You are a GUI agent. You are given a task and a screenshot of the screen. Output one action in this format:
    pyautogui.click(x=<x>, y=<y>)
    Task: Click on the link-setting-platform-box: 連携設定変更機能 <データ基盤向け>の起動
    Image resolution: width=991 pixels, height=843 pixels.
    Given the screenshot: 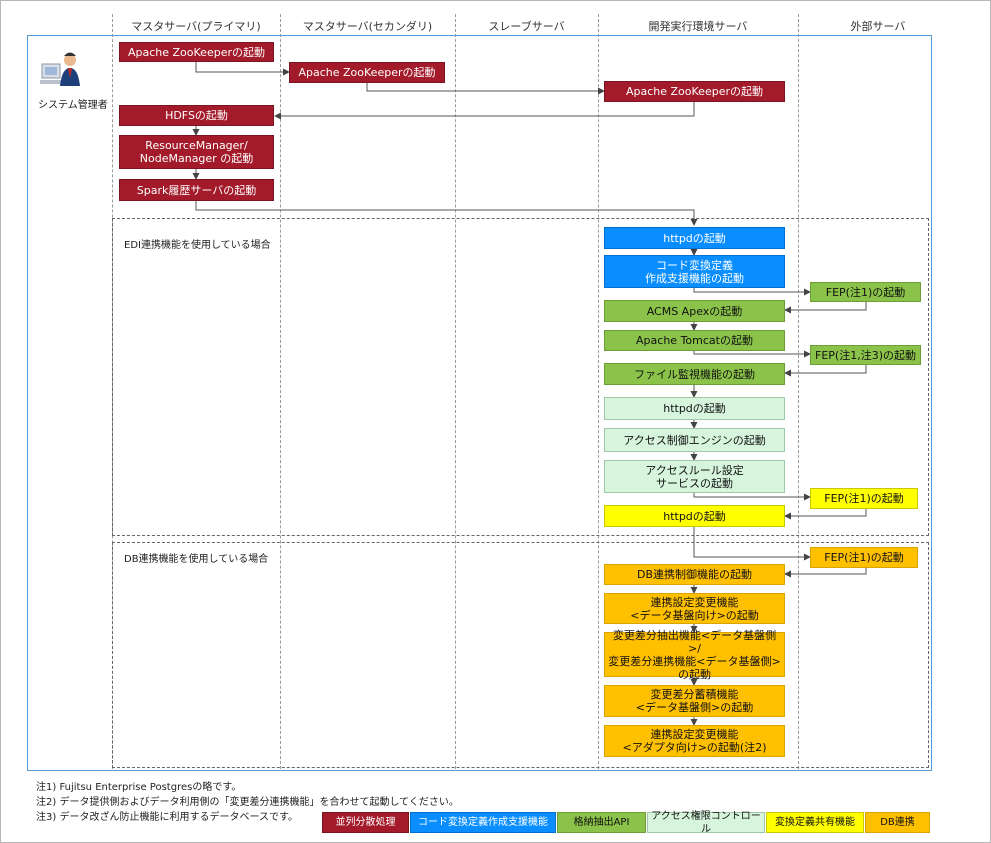 What is the action you would take?
    pyautogui.click(x=694, y=608)
    